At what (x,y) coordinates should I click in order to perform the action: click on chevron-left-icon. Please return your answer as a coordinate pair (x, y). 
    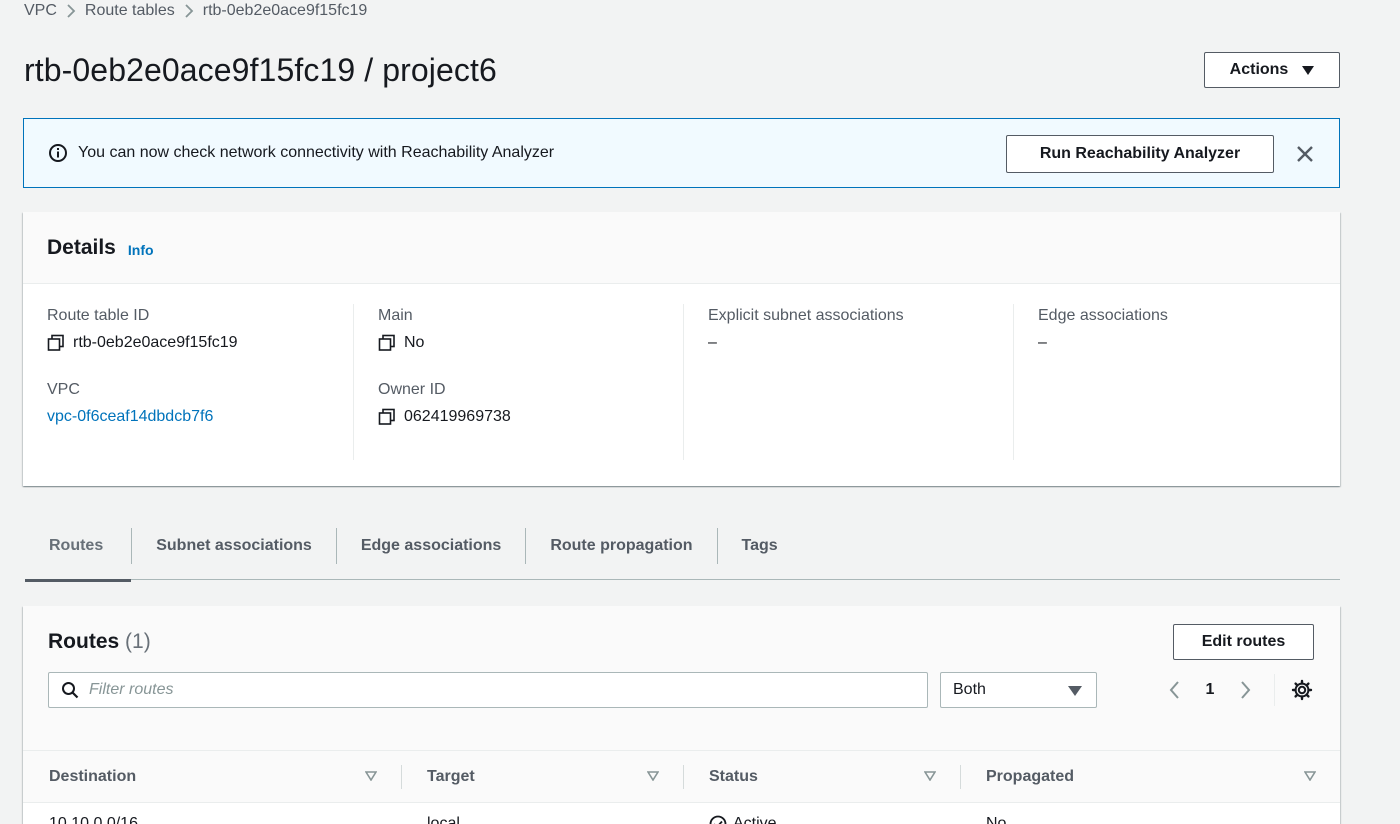
    Looking at the image, I should click on (1175, 690).